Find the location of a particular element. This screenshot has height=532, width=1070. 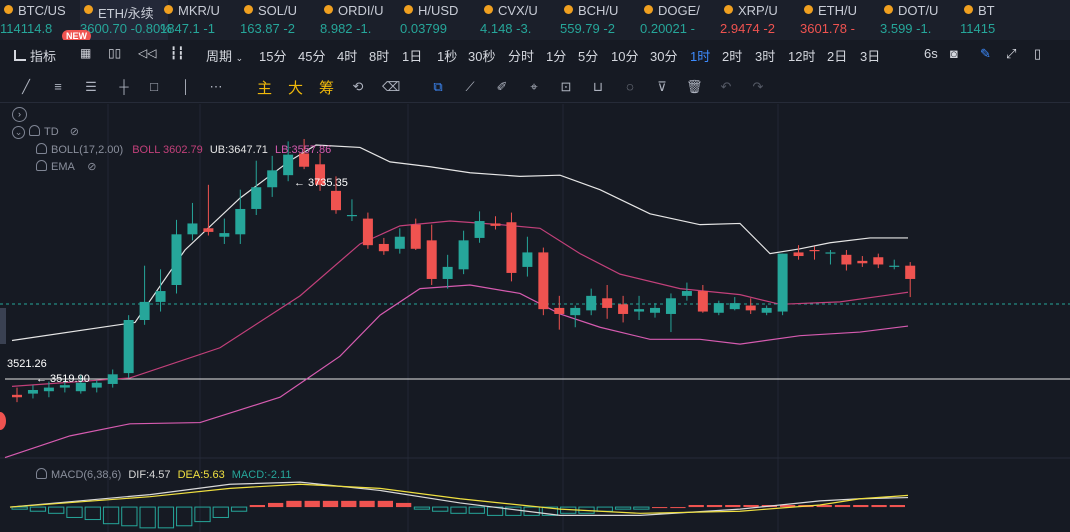

ema-legend: EMA ⊘ is located at coordinates (66, 166).